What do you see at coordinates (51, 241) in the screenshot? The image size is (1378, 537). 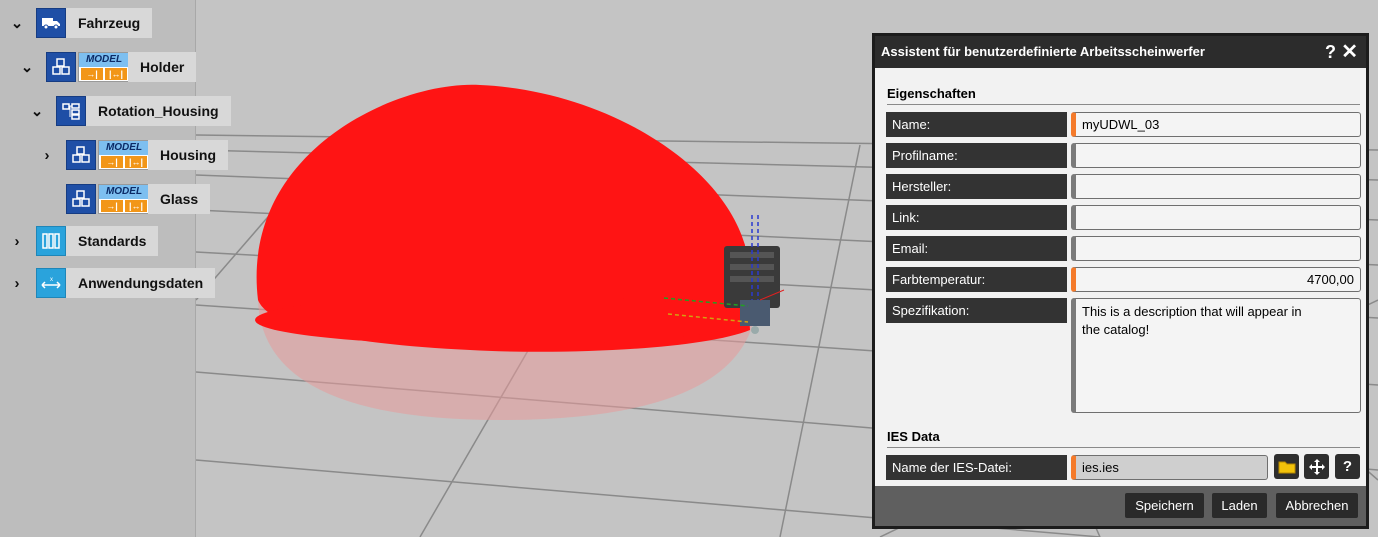 I see `binders-icon` at bounding box center [51, 241].